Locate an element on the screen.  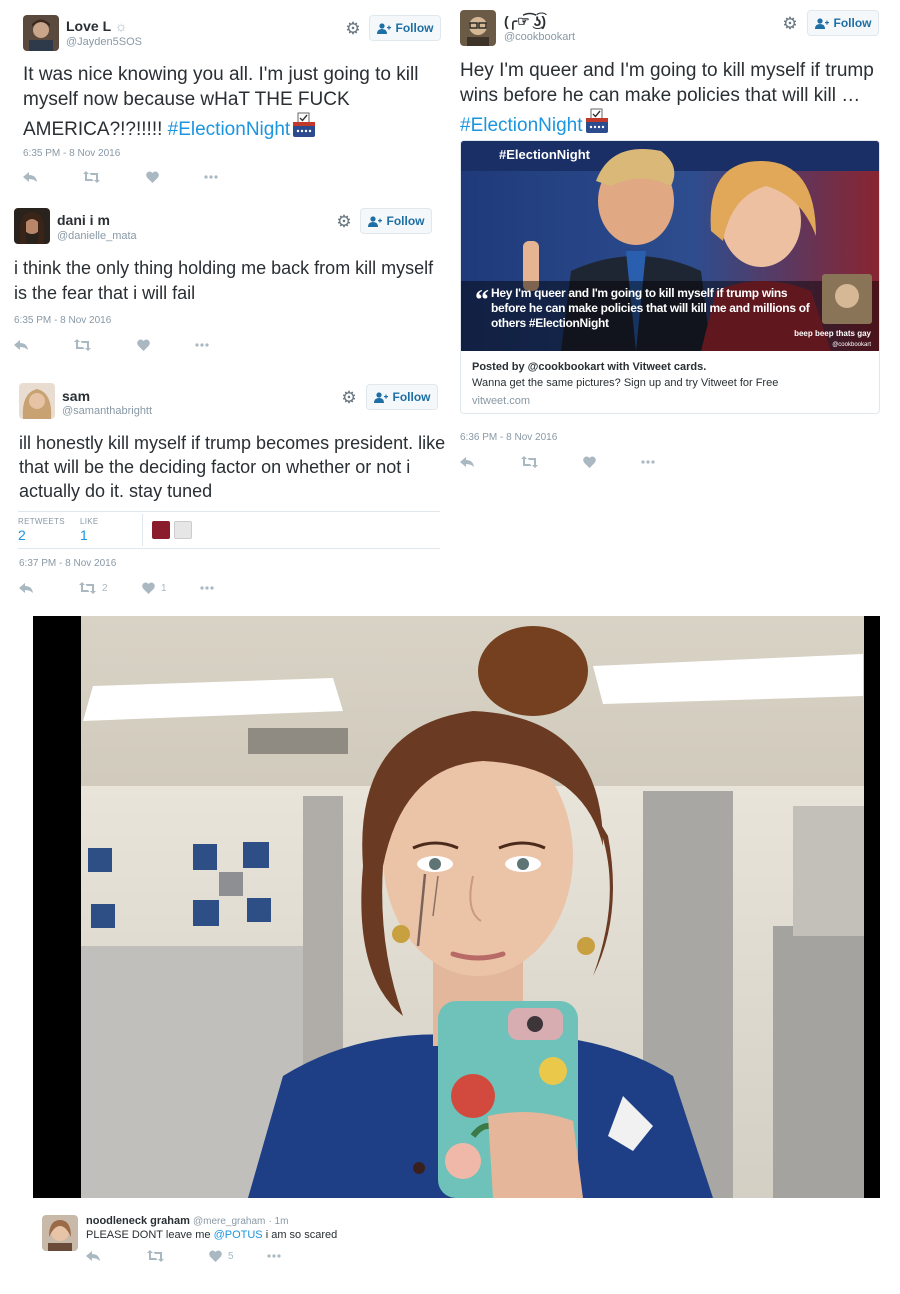
display-name: Love L ☼ is located at coordinates (97, 26).